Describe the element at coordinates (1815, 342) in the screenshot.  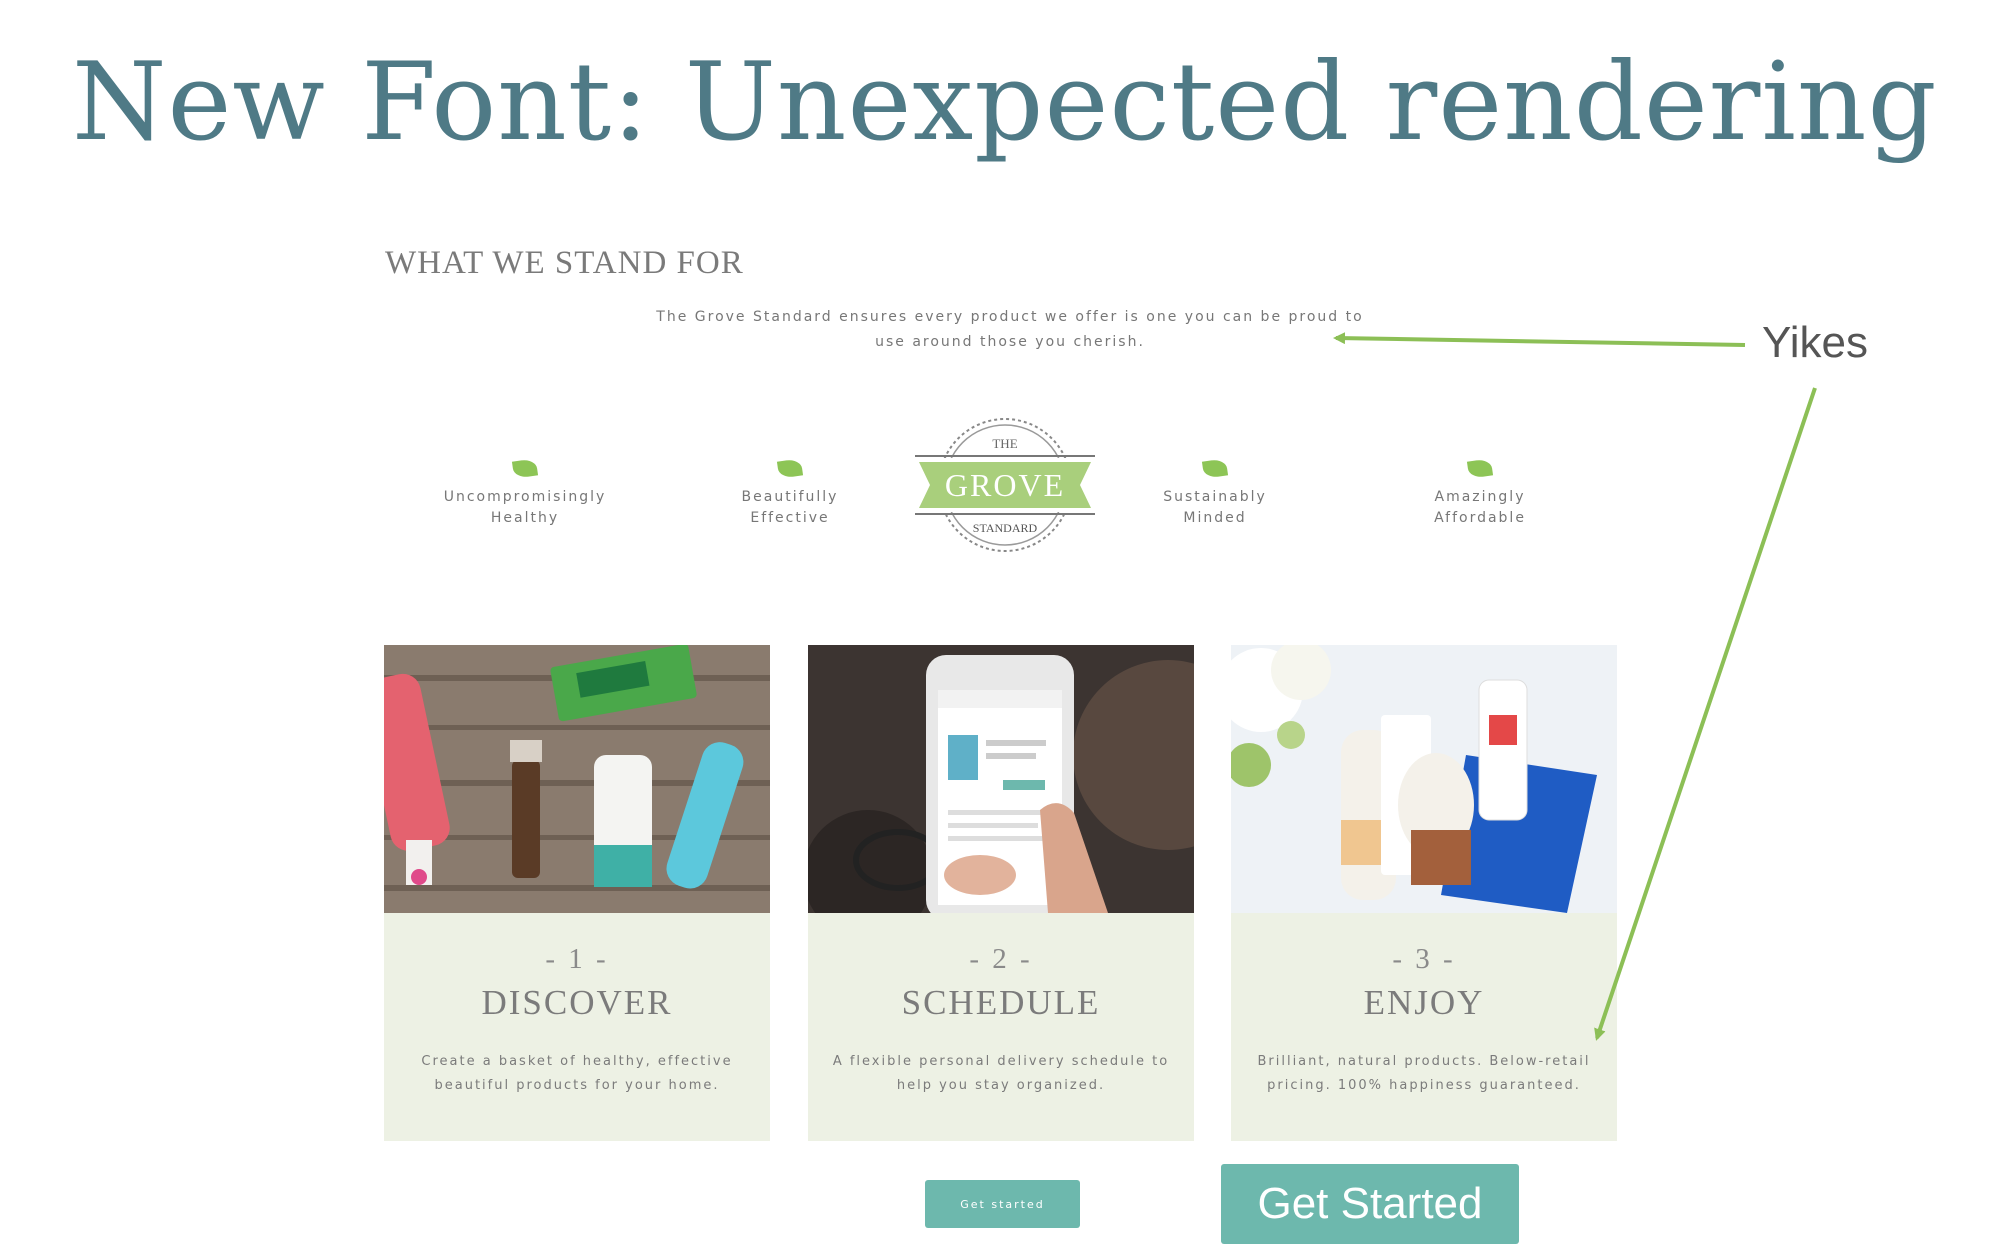
I see `annotation-label: Yikes` at that location.